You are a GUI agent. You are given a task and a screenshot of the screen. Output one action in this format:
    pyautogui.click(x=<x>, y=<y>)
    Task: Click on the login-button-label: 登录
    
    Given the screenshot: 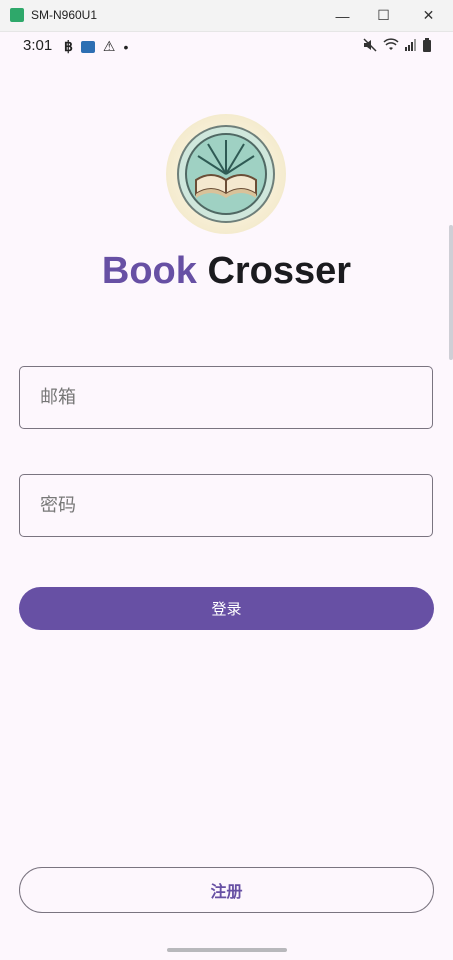 What is the action you would take?
    pyautogui.click(x=226, y=609)
    